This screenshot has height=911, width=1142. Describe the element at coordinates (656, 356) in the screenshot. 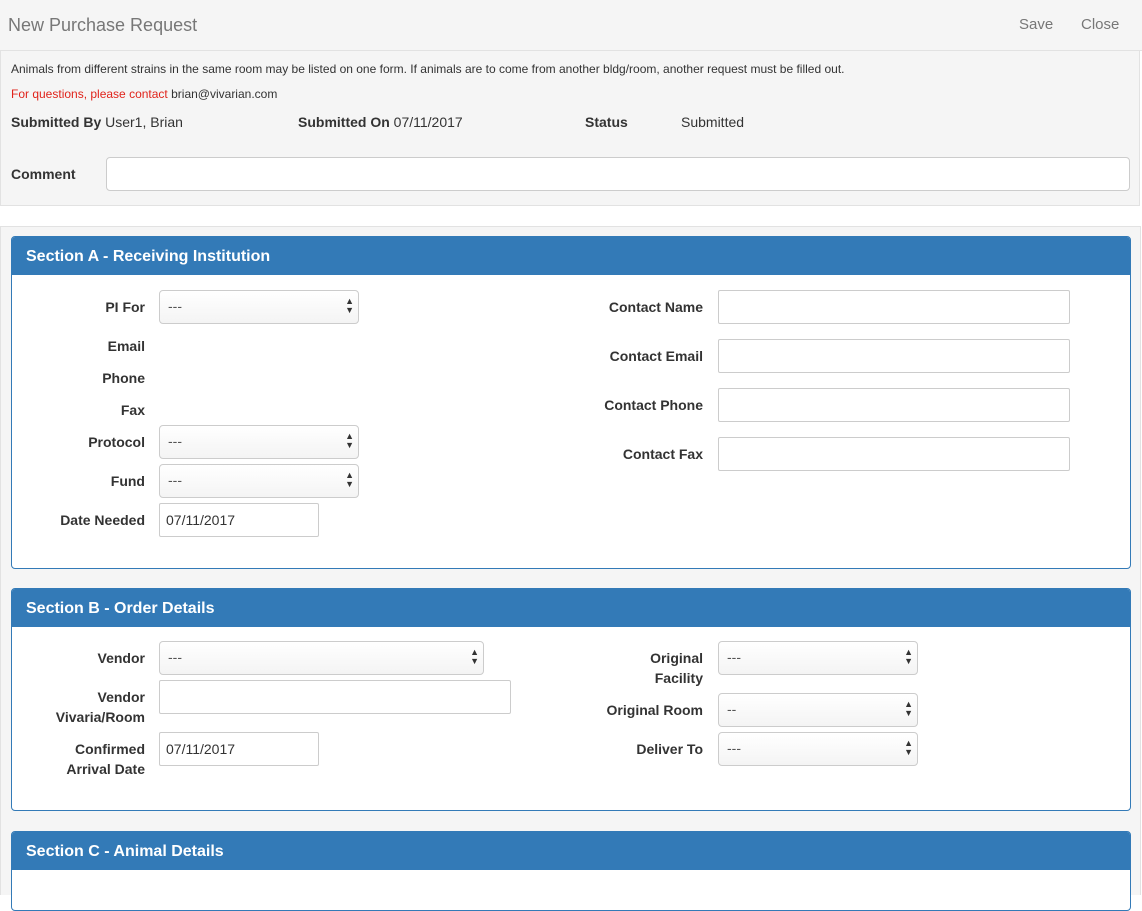

I see `contact-email-label: Contact Email` at that location.